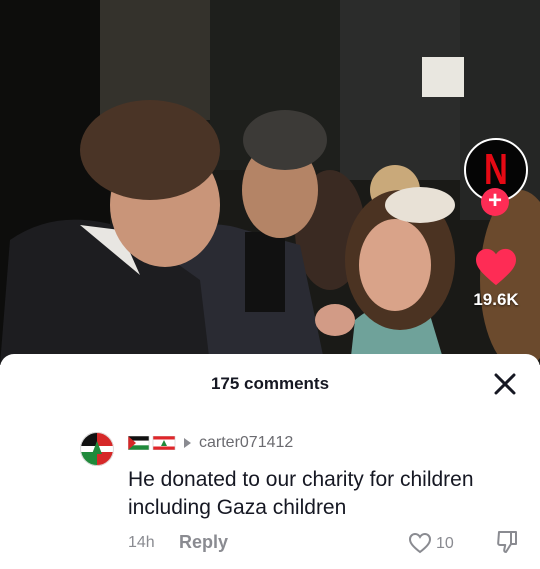  Describe the element at coordinates (246, 443) in the screenshot. I see `comment-username: carter071412` at that location.